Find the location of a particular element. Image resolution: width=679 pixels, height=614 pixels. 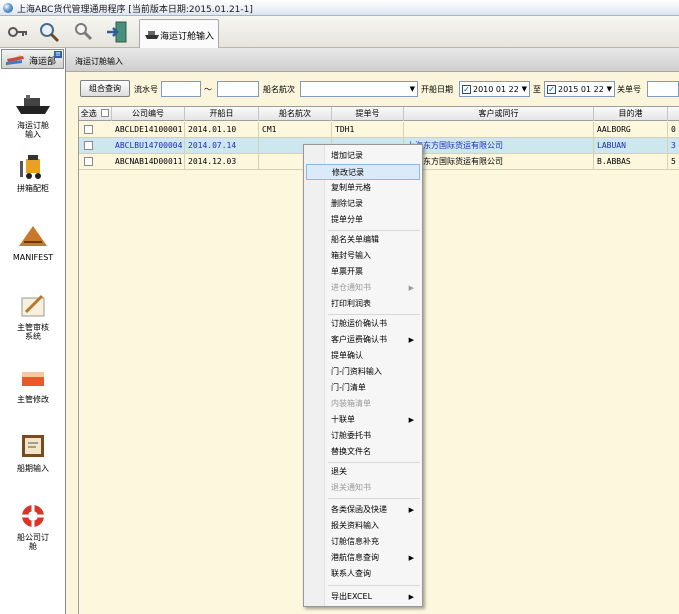

menu-item-door-to-door-input: 门-门资料输入 is located at coordinates (363, 372).